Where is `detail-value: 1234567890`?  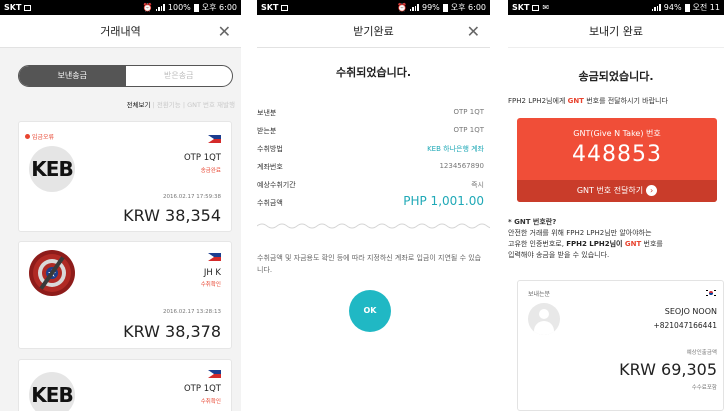
detail-value: 1234567890 is located at coordinates (461, 166).